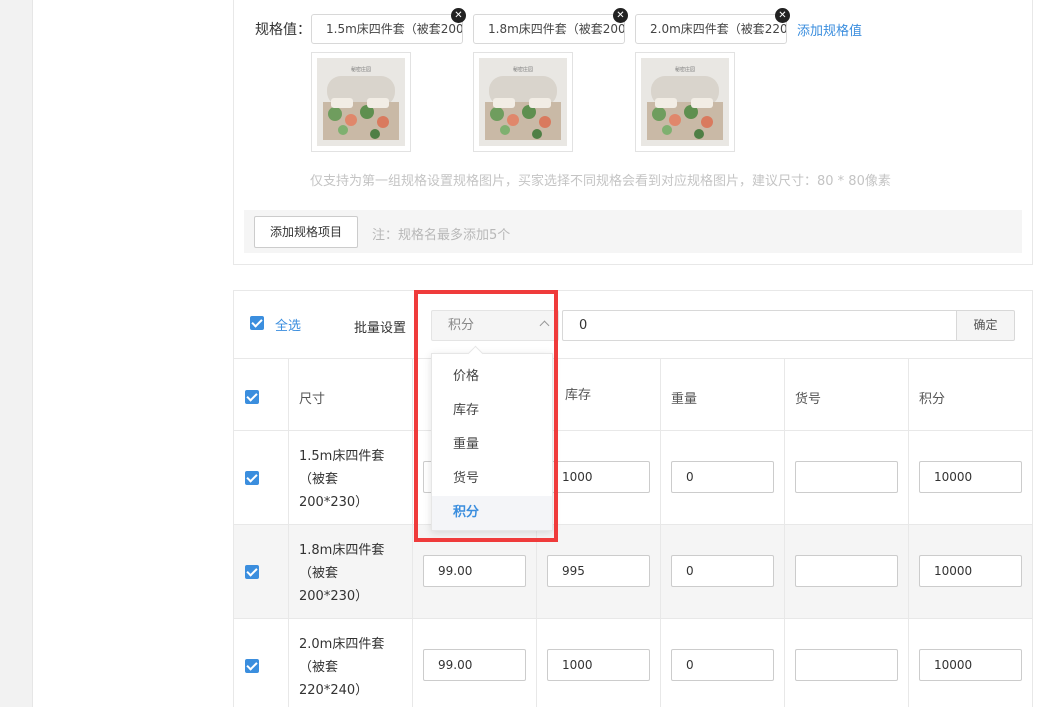 The image size is (1044, 707). I want to click on batch-settings-row: 全选 批量设置 积分 0 确定, so click(633, 325).